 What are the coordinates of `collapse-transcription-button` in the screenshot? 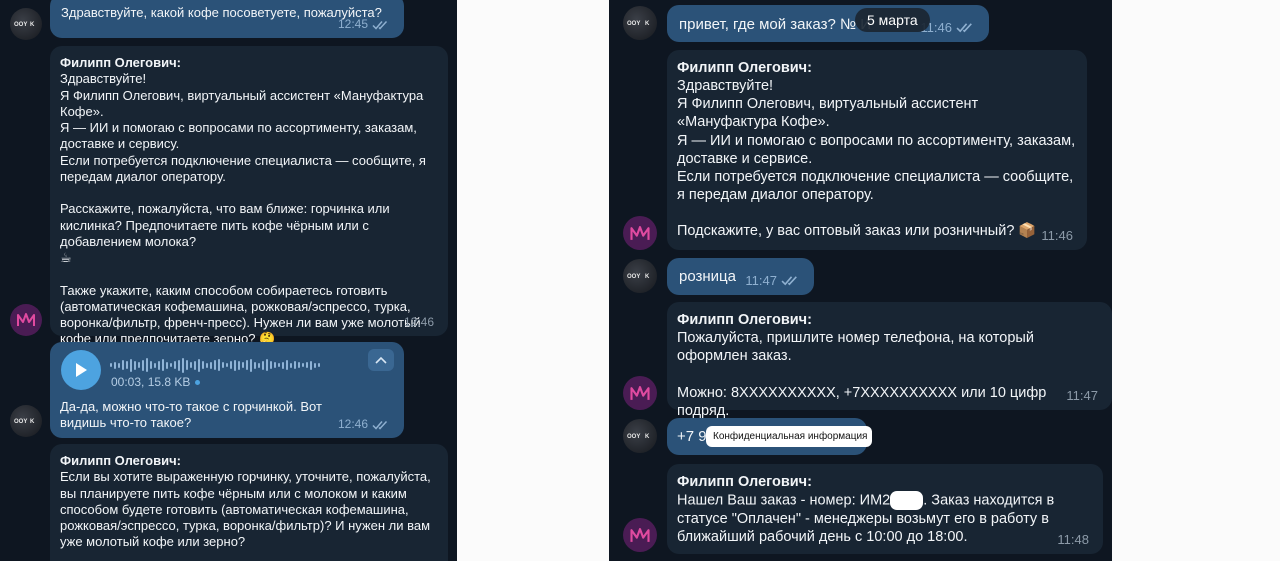 It's located at (381, 360).